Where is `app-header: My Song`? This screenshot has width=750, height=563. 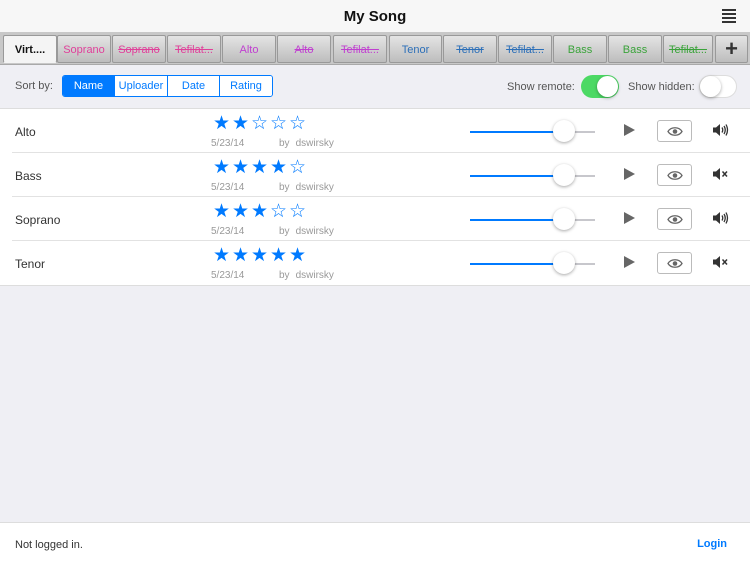
app-header: My Song is located at coordinates (375, 16).